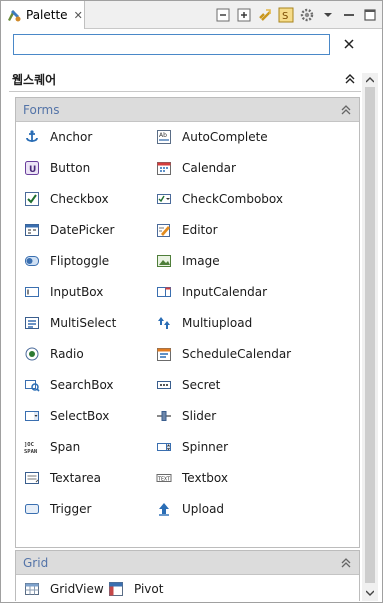  What do you see at coordinates (328, 15) in the screenshot?
I see `view-menu-chevron-icon` at bounding box center [328, 15].